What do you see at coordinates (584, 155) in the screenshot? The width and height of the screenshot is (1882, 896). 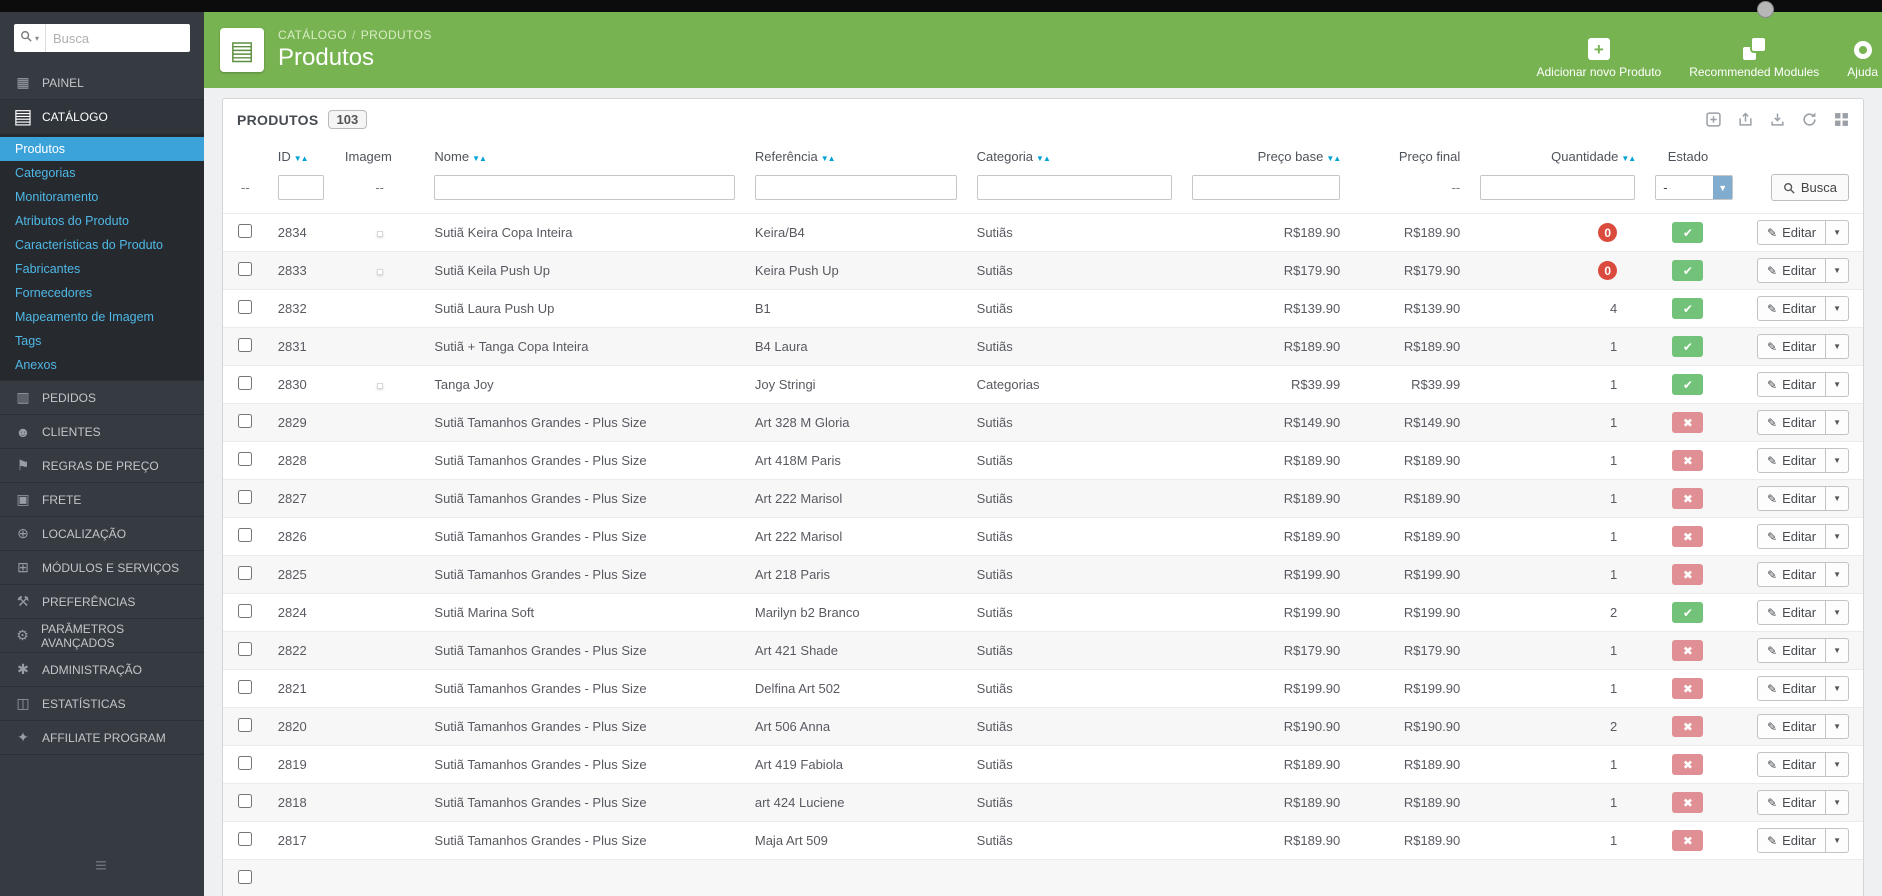 I see `column-header-nome: Nome ▼▲` at bounding box center [584, 155].